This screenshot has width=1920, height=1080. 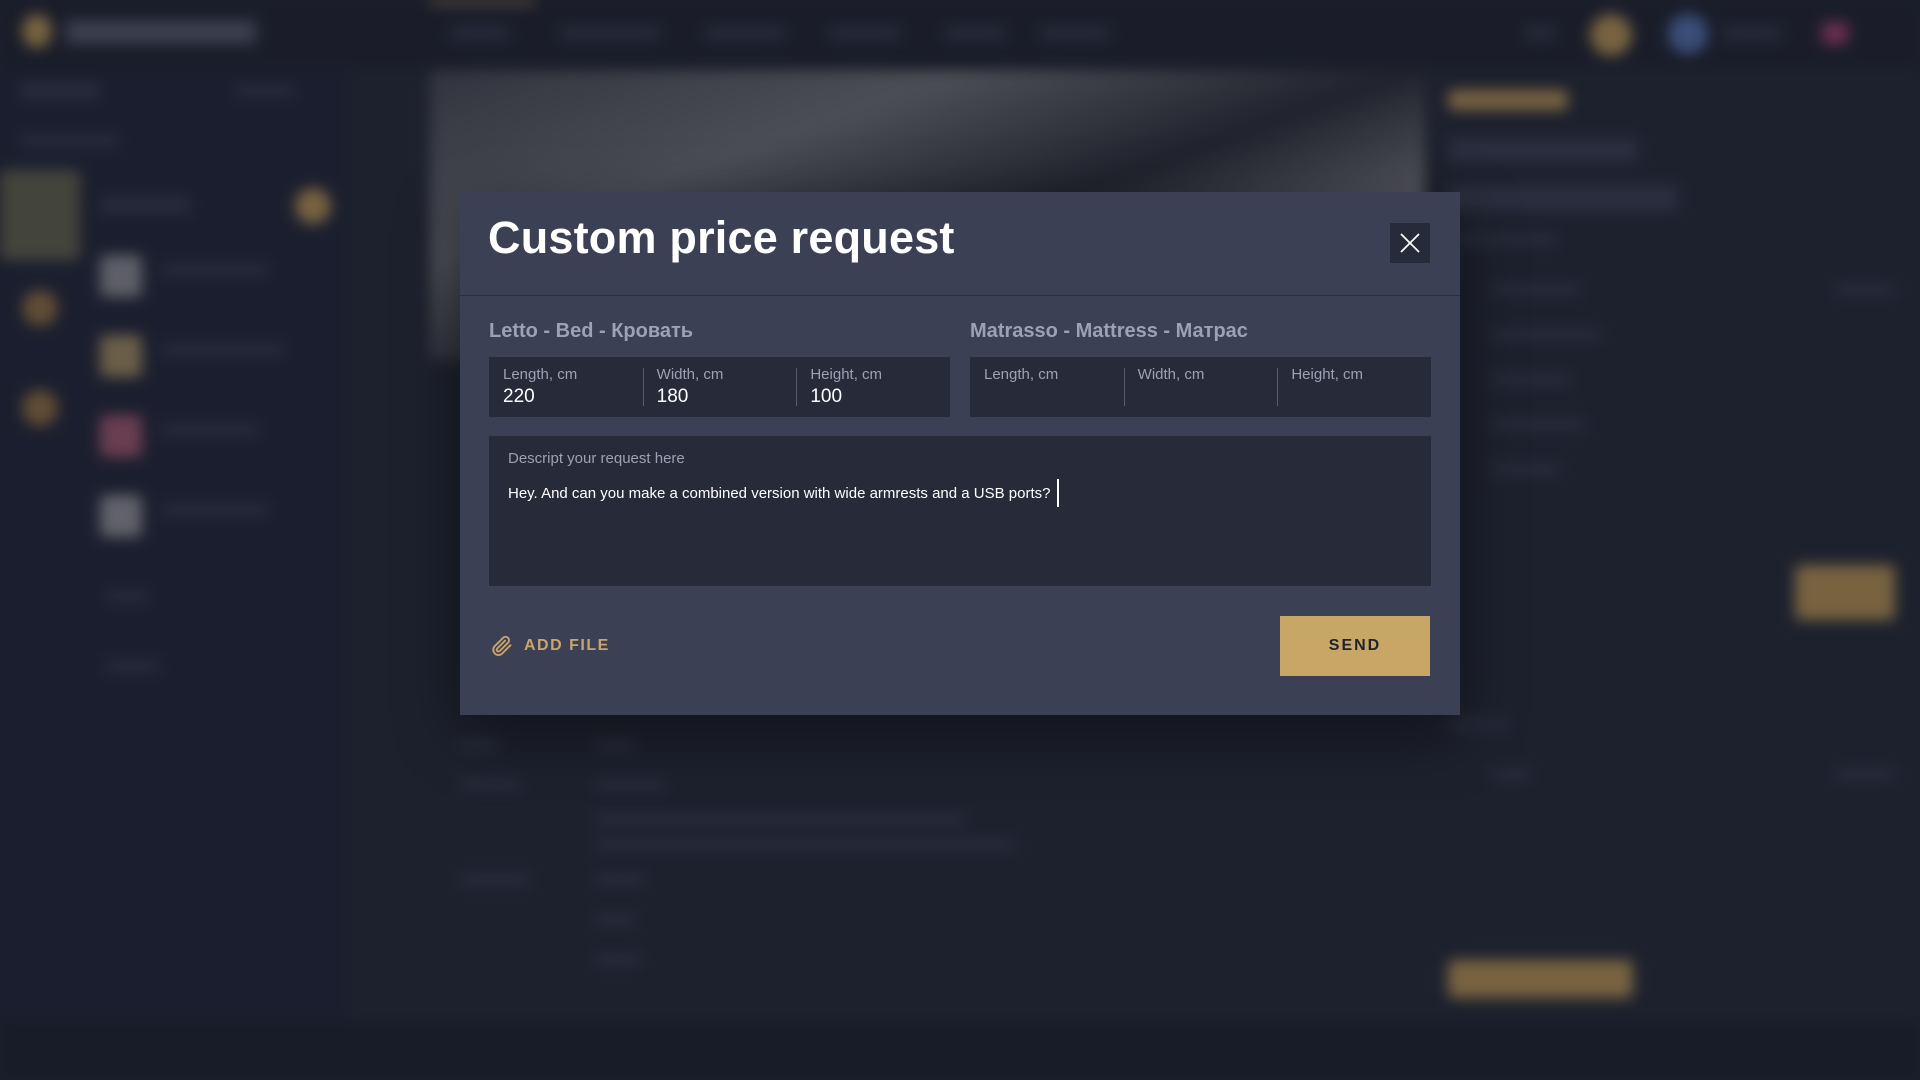 I want to click on mattress-length-field: Length, cm, so click(x=1047, y=387).